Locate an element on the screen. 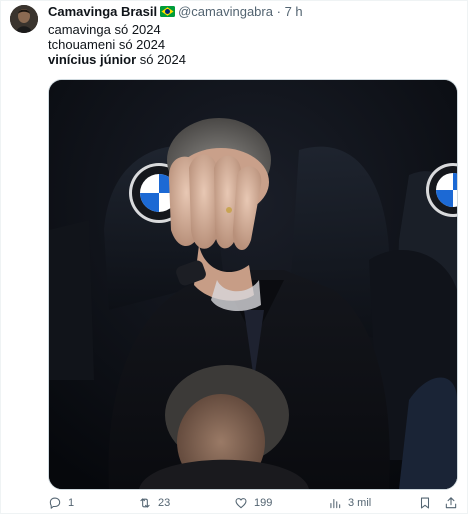 This screenshot has height=514, width=468. share-button is located at coordinates (451, 503).